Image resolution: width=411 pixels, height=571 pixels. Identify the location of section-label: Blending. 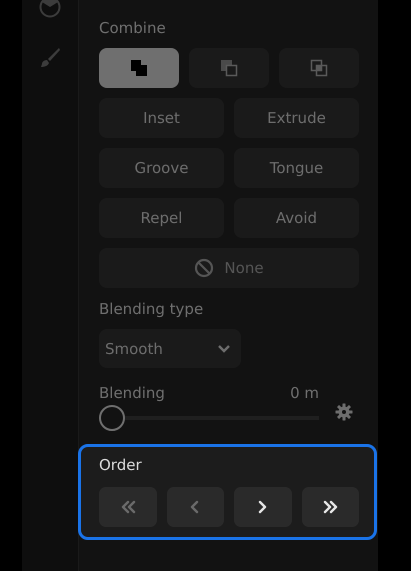
(132, 393).